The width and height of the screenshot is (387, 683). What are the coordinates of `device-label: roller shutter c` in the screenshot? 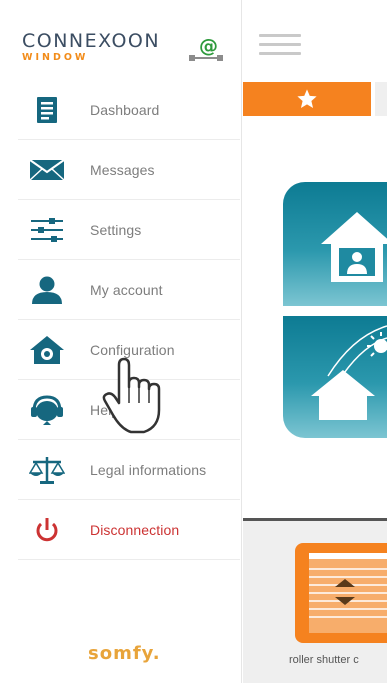 It's located at (324, 660).